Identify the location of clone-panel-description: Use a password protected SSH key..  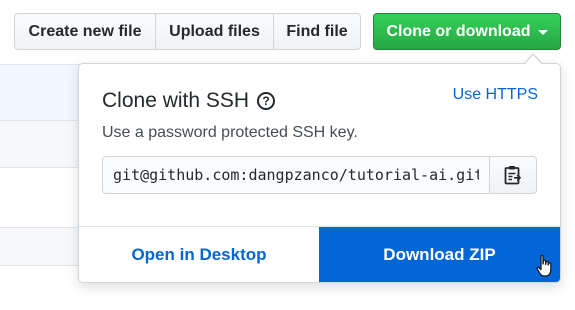
(230, 132).